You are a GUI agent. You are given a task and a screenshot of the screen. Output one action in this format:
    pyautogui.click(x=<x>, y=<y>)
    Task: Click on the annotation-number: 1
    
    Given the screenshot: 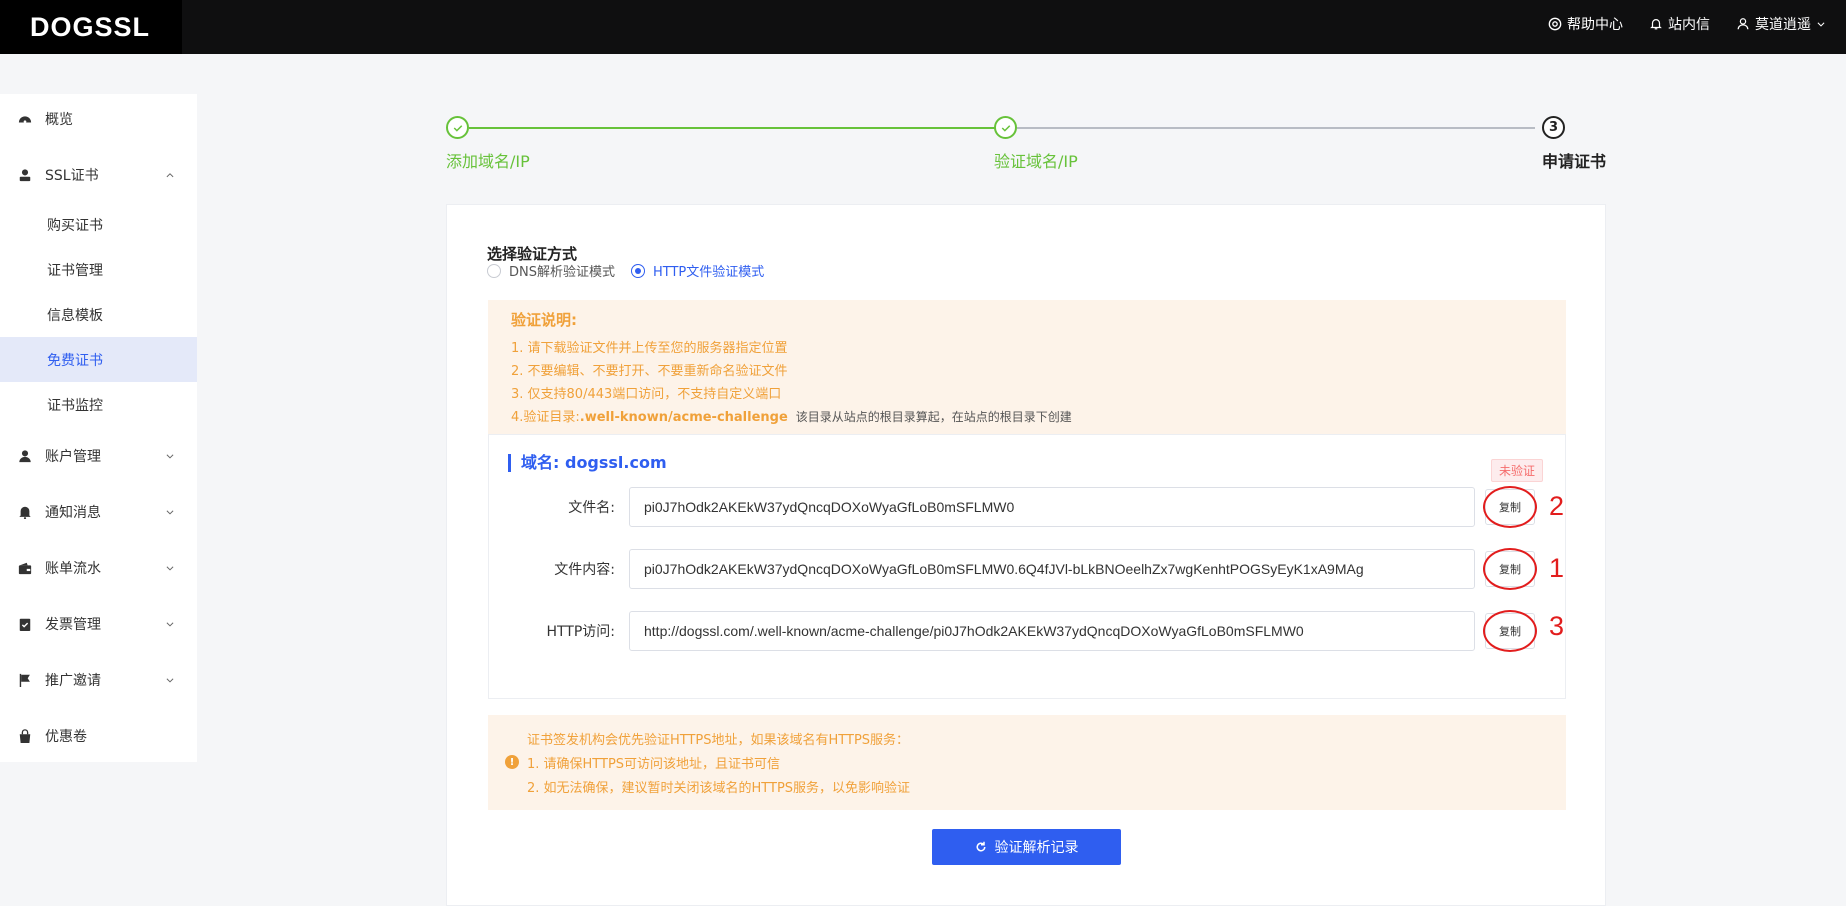 What is the action you would take?
    pyautogui.click(x=1557, y=568)
    